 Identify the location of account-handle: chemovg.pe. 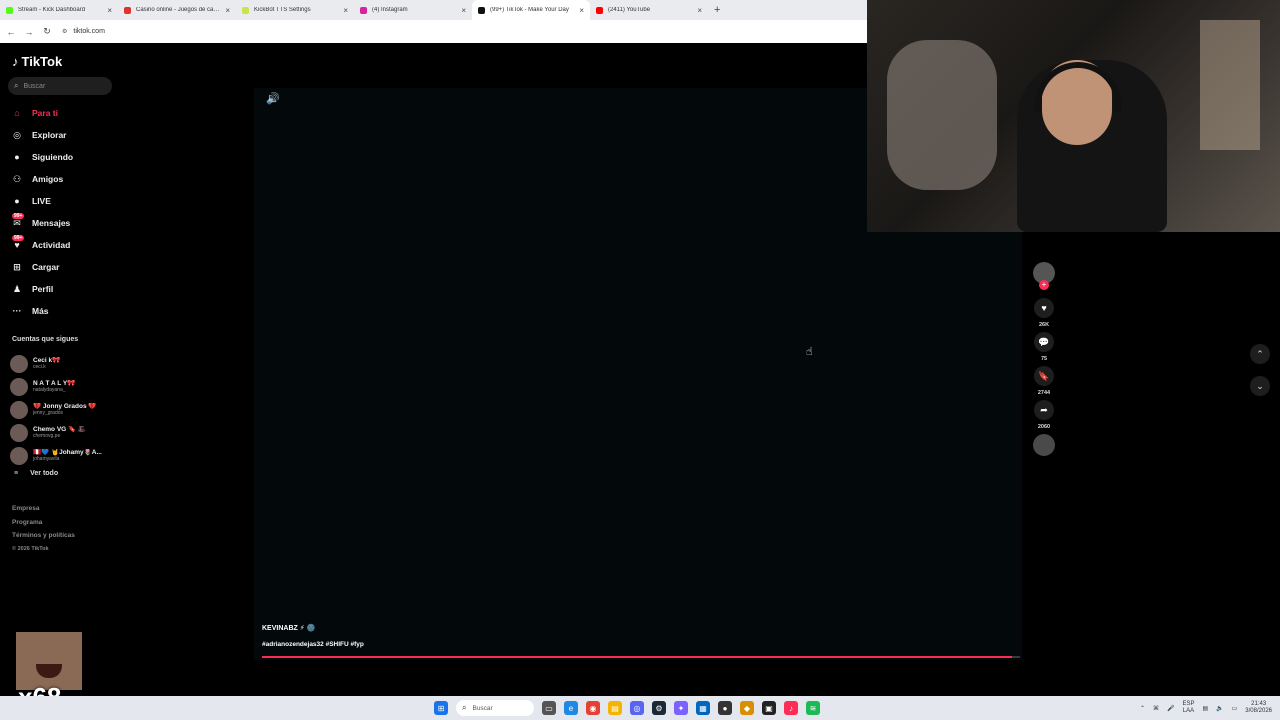
(47, 436).